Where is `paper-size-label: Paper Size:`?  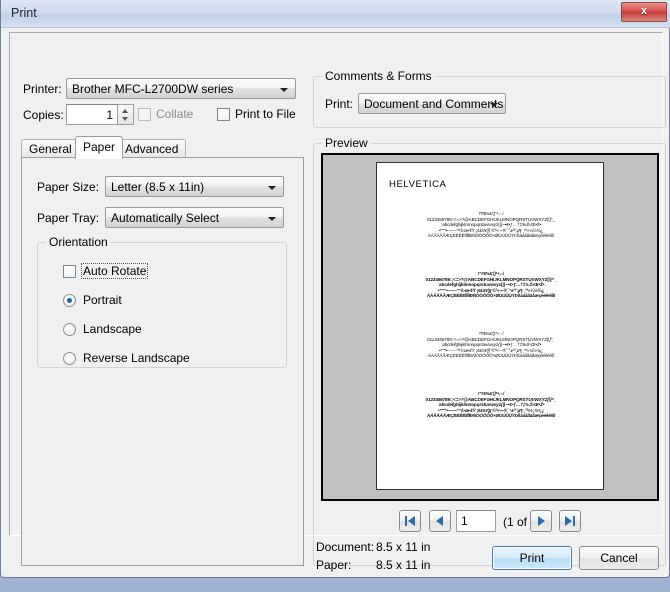
paper-size-label: Paper Size: is located at coordinates (68, 187).